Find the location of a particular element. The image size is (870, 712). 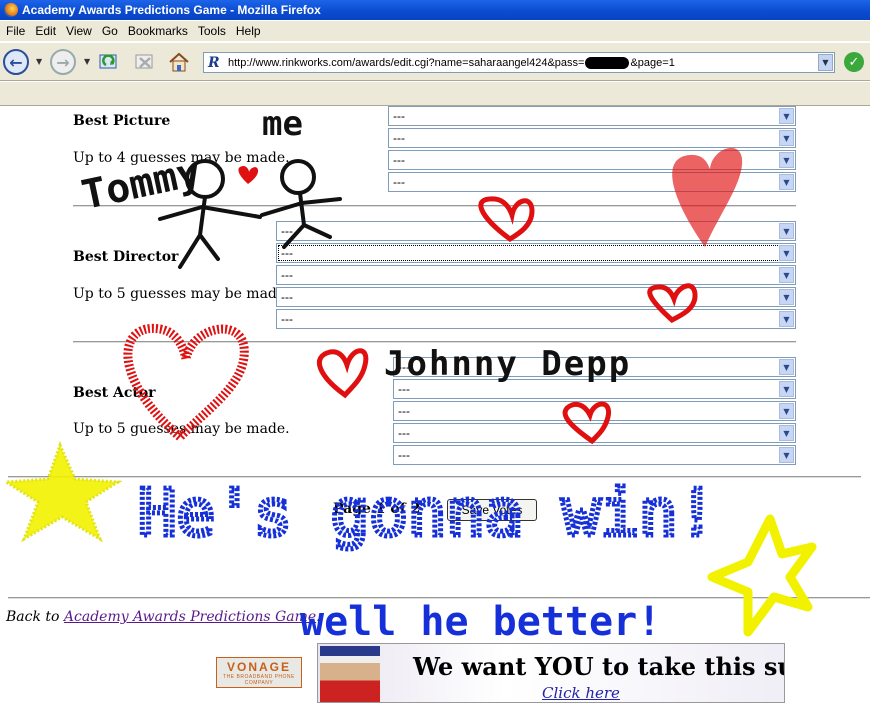

forward-arrow-icon: → is located at coordinates (63, 62).